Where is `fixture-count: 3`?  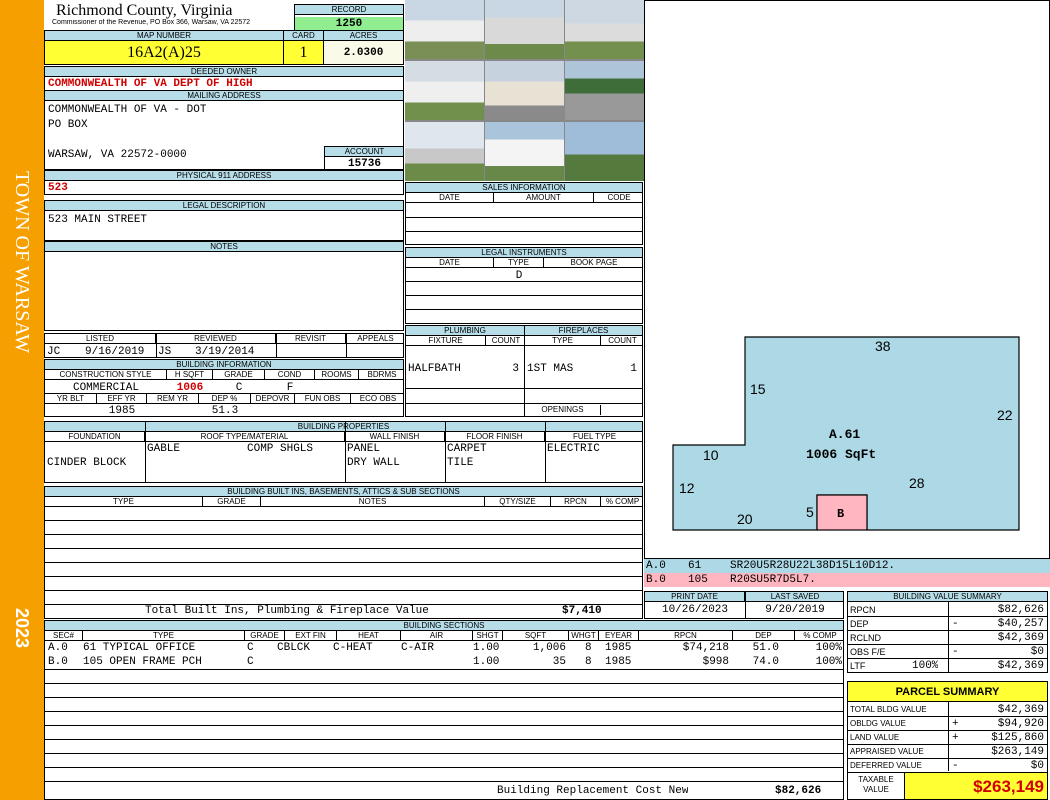 fixture-count: 3 is located at coordinates (515, 369).